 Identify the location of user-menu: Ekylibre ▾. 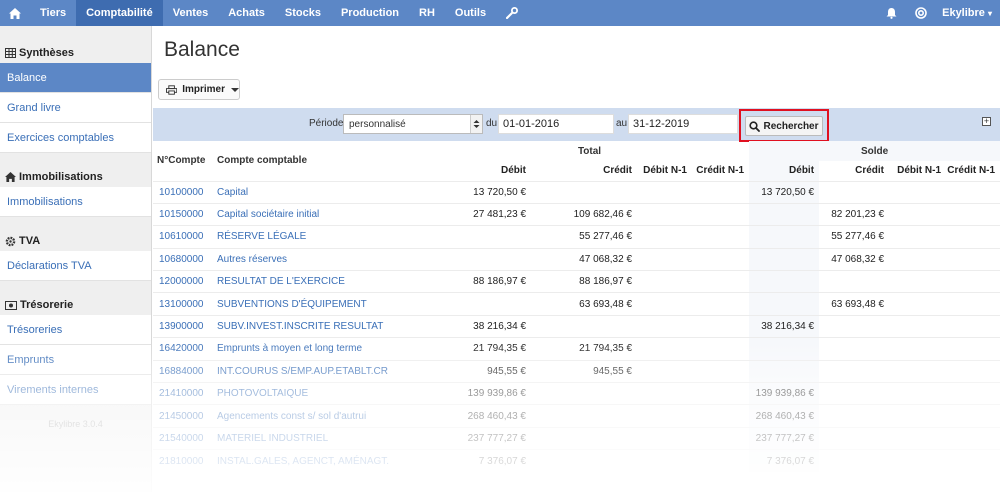
(968, 13).